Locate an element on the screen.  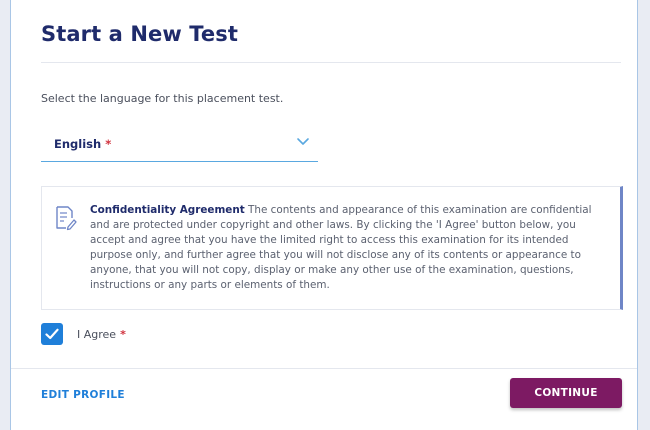
language-select-value: English * is located at coordinates (82, 144).